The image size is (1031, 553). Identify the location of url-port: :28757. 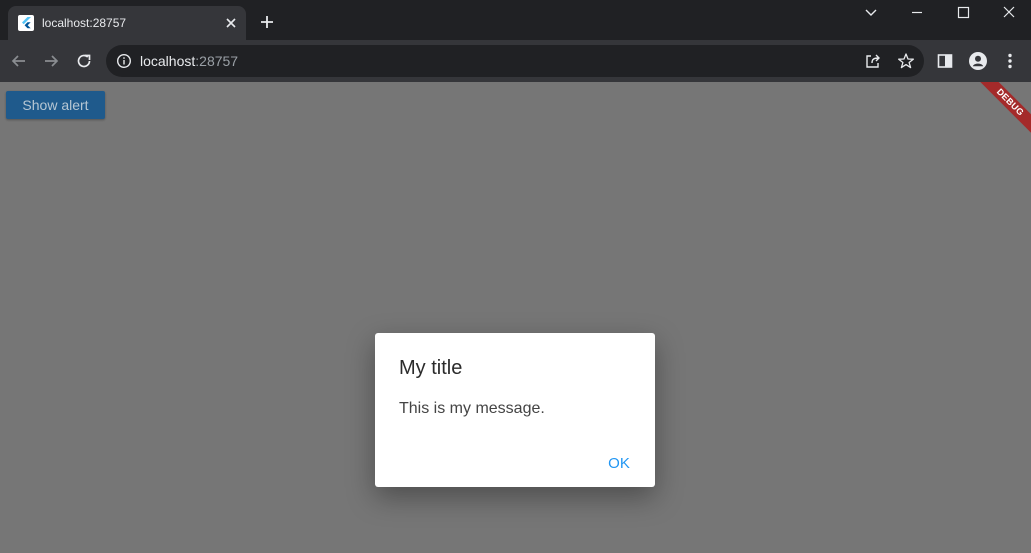
(217, 61).